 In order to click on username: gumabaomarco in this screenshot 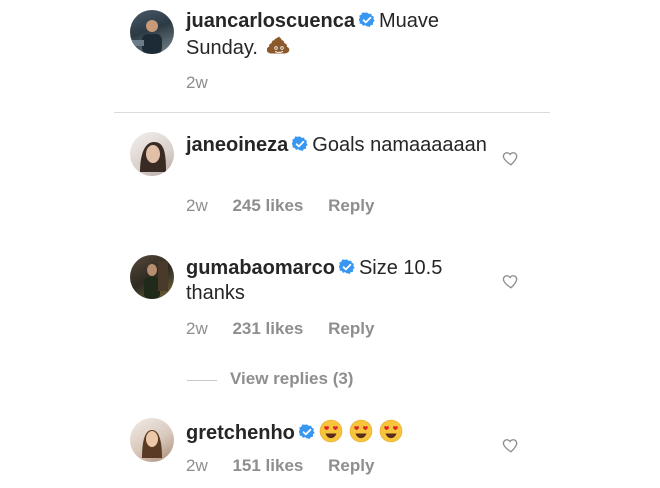, I will do `click(260, 268)`.